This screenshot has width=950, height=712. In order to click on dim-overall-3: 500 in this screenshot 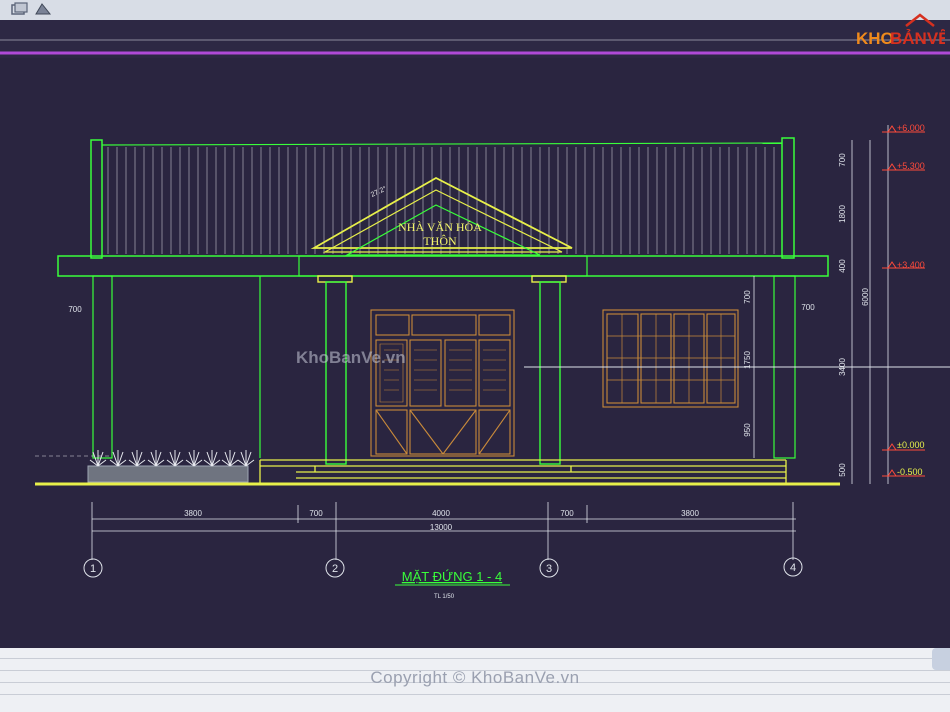, I will do `click(842, 470)`.